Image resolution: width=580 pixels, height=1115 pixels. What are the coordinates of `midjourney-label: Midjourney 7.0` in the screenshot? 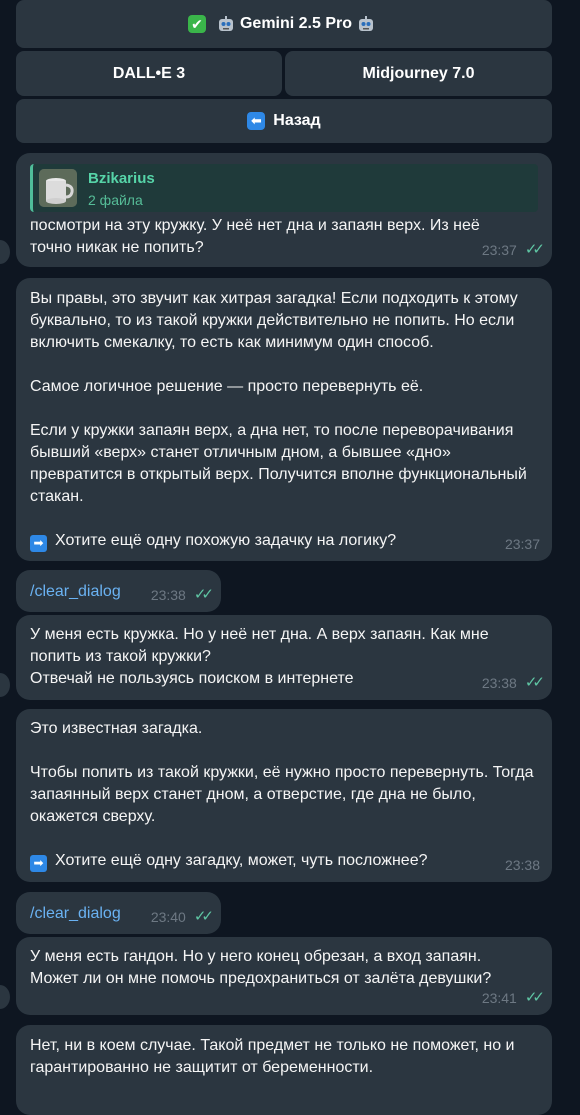 It's located at (418, 73).